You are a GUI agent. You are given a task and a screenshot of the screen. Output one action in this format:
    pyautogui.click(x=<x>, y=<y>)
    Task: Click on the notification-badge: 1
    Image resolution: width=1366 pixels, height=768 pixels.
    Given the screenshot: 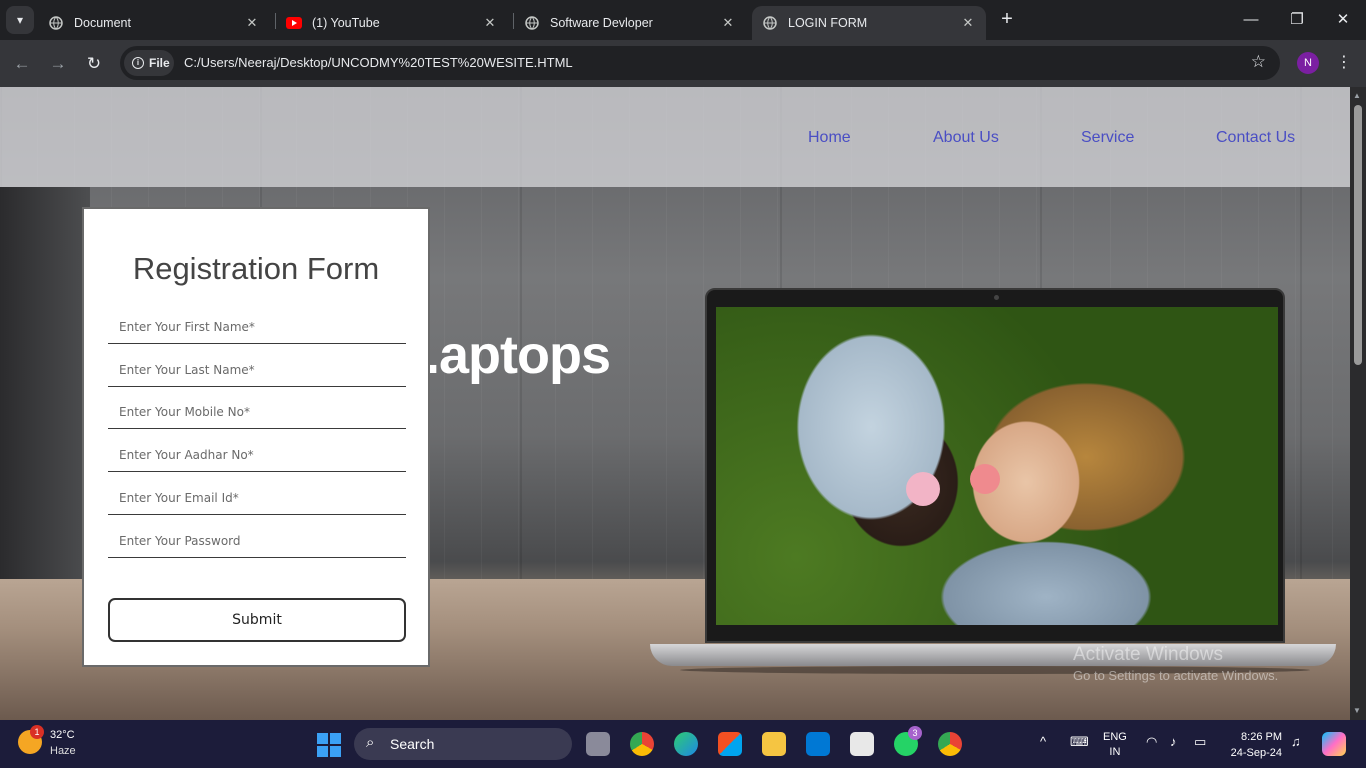 What is the action you would take?
    pyautogui.click(x=37, y=732)
    